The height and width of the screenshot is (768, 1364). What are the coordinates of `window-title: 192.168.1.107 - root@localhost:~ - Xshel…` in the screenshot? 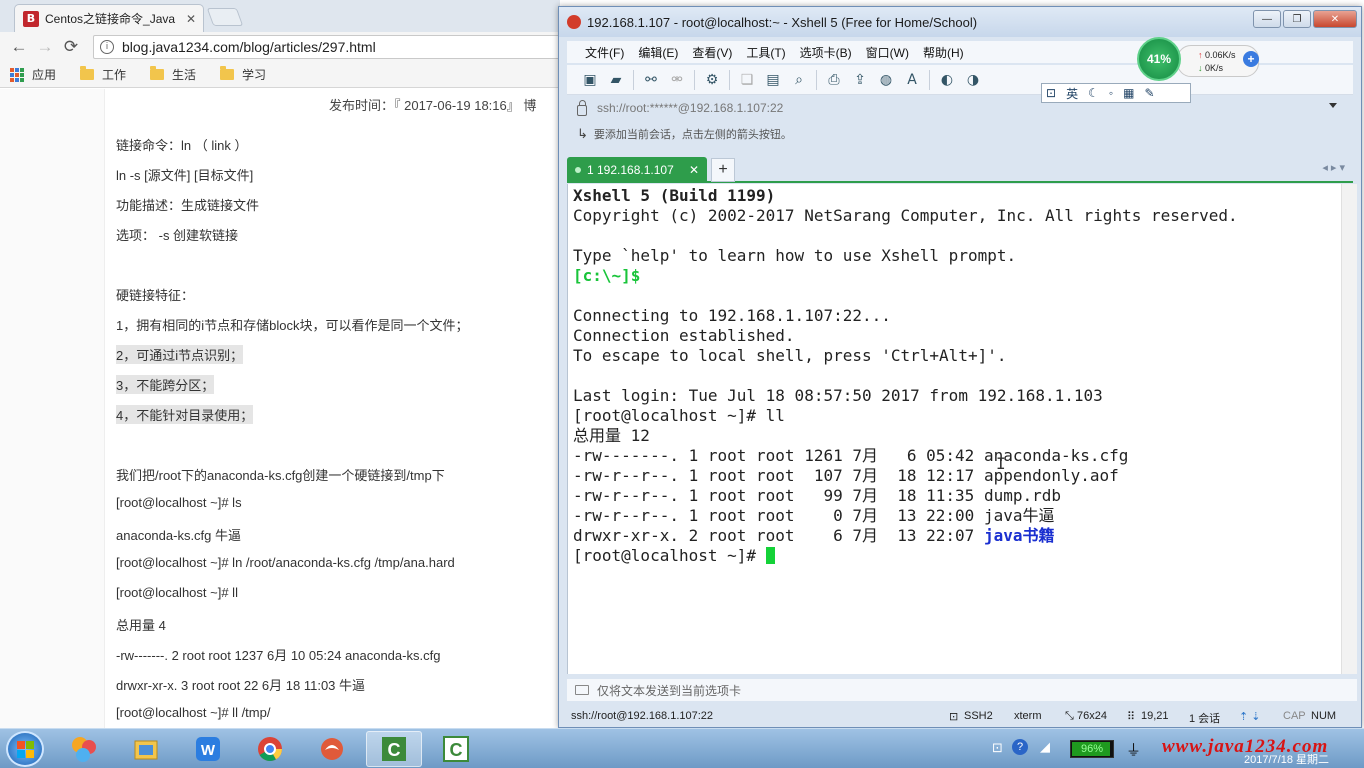 It's located at (782, 22).